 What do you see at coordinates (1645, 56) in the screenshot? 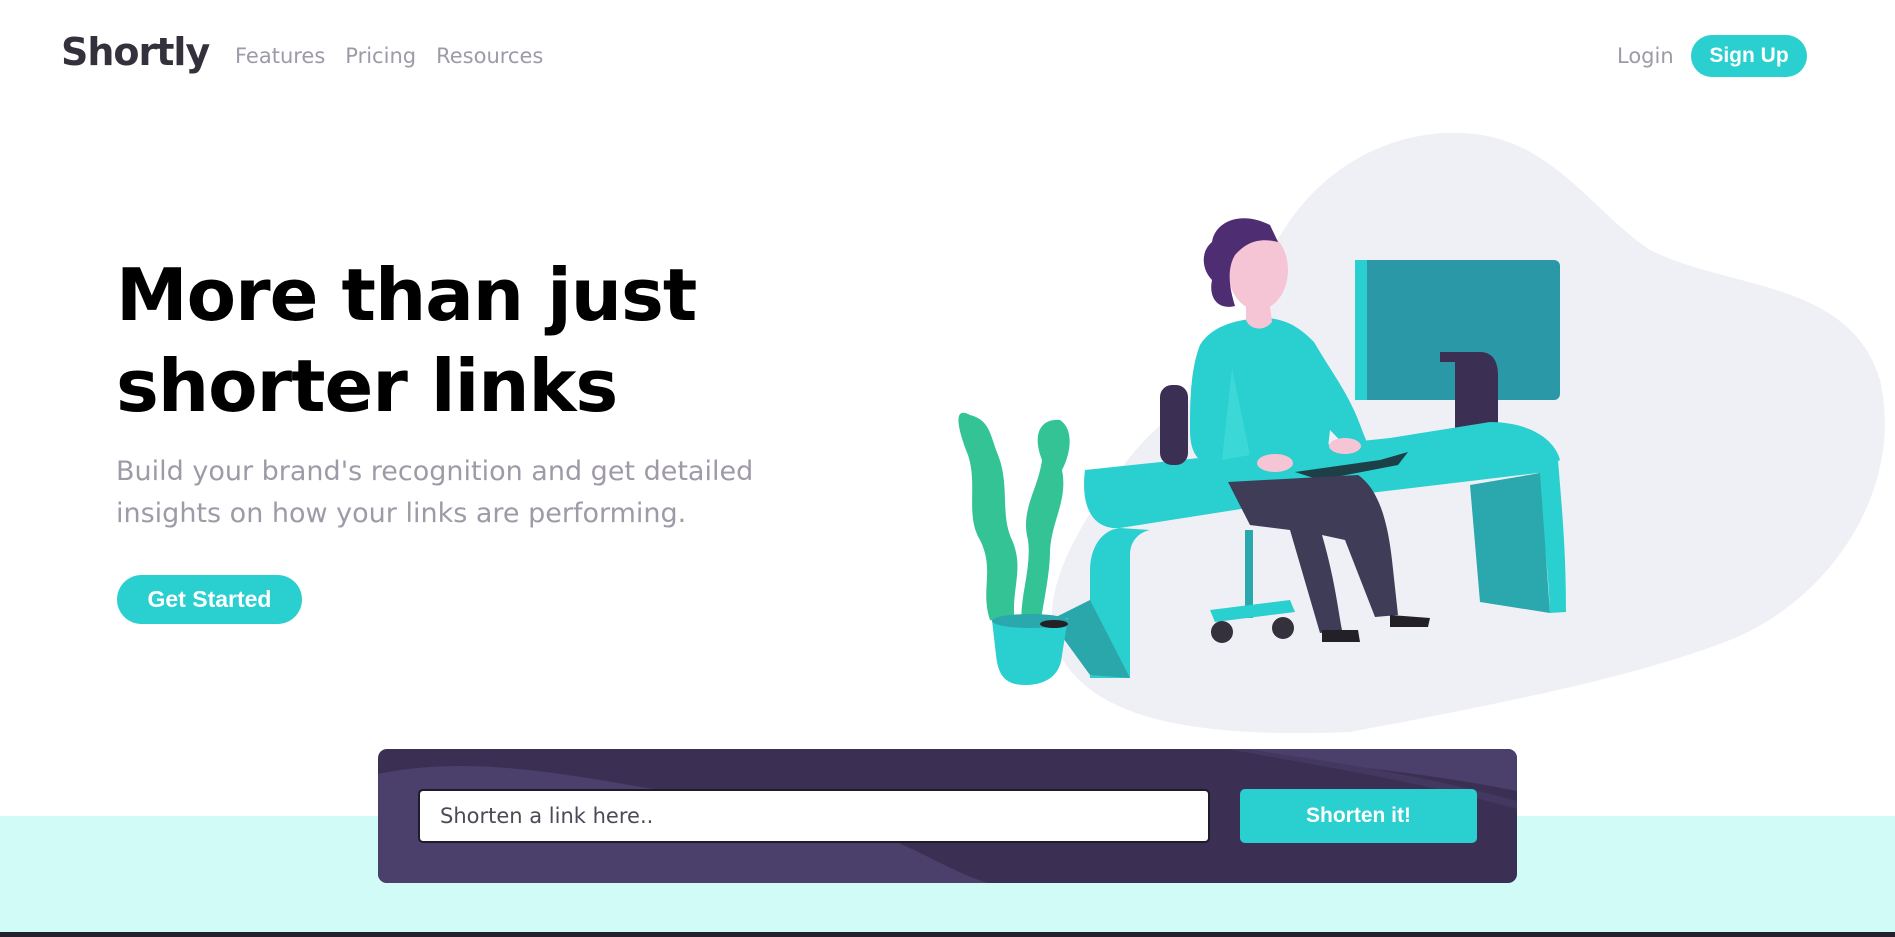
I see `login-link: Login` at bounding box center [1645, 56].